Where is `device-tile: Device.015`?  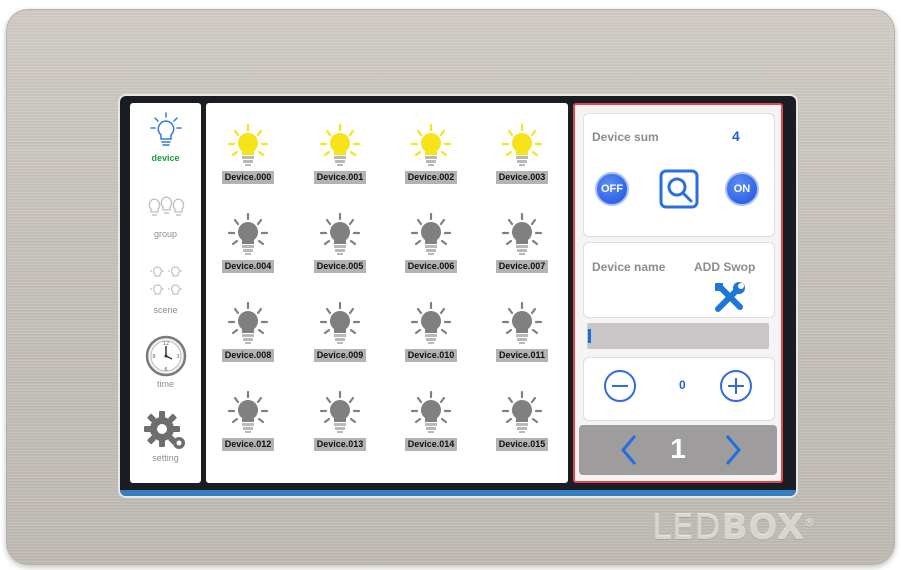 device-tile: Device.015 is located at coordinates (522, 432).